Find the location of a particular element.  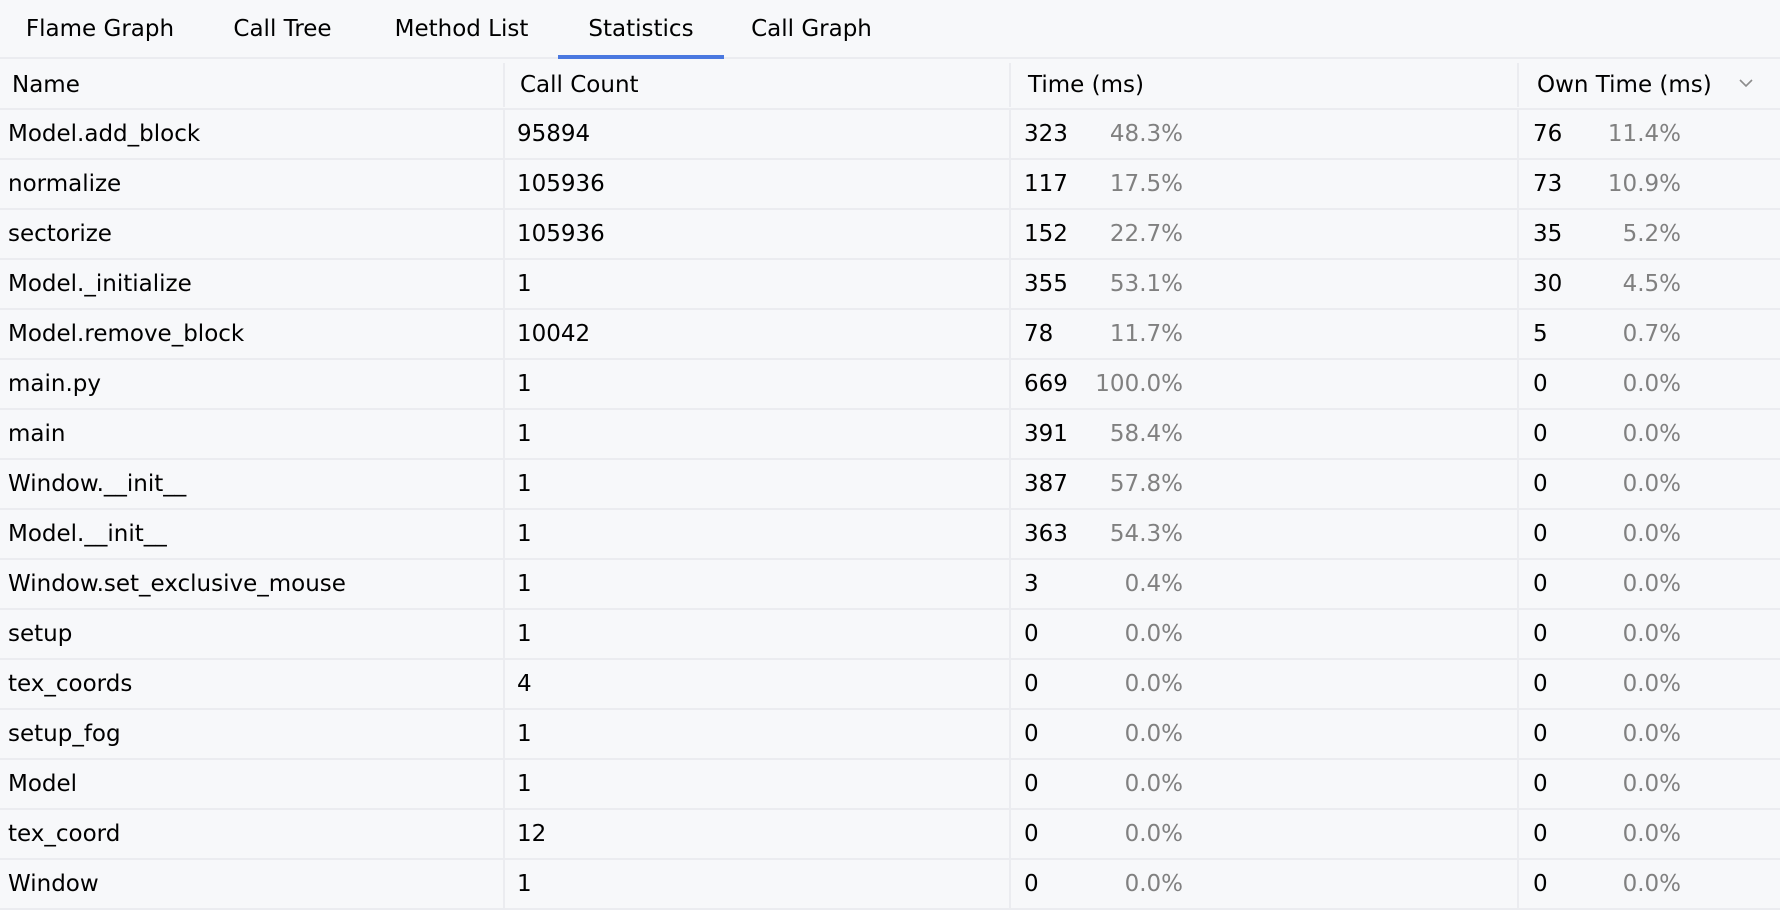

cell-own-time: 5 0.7% is located at coordinates (1649, 334).